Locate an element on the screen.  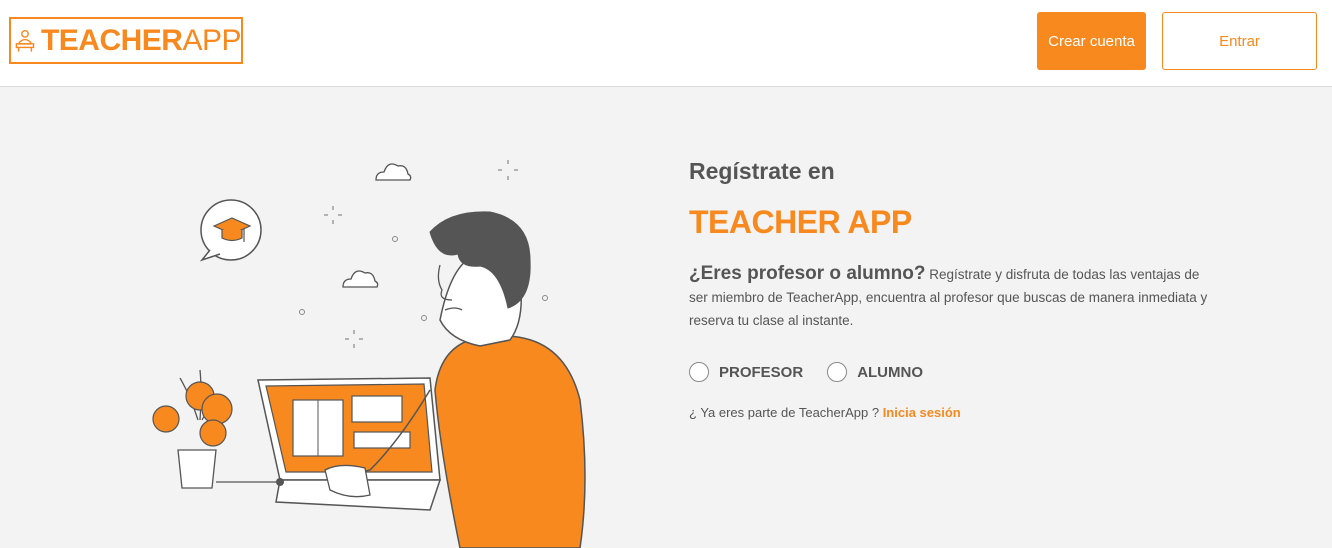
question-heading: ¿Eres profesor o alumno? is located at coordinates (807, 273).